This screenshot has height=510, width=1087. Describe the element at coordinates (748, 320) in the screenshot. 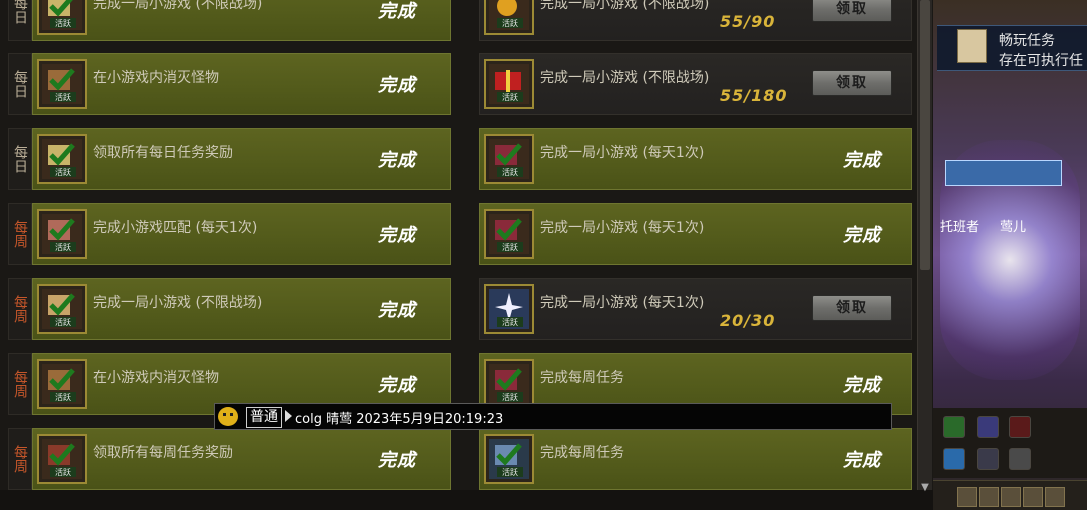

I see `reward-progress: 20/30` at that location.